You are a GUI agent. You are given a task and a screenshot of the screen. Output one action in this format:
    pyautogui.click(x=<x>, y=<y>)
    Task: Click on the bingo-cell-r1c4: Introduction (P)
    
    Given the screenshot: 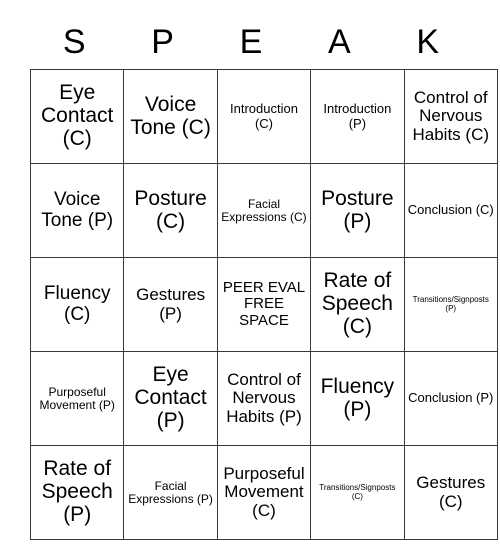 What is the action you would take?
    pyautogui.click(x=357, y=116)
    